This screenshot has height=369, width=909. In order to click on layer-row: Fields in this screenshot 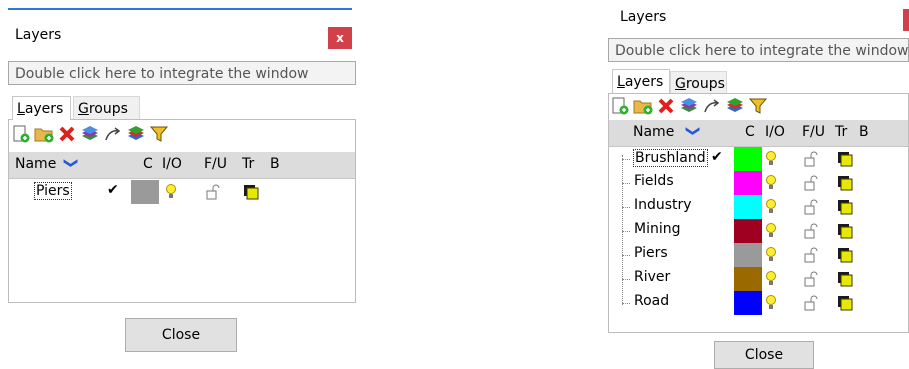, I will do `click(758, 183)`.